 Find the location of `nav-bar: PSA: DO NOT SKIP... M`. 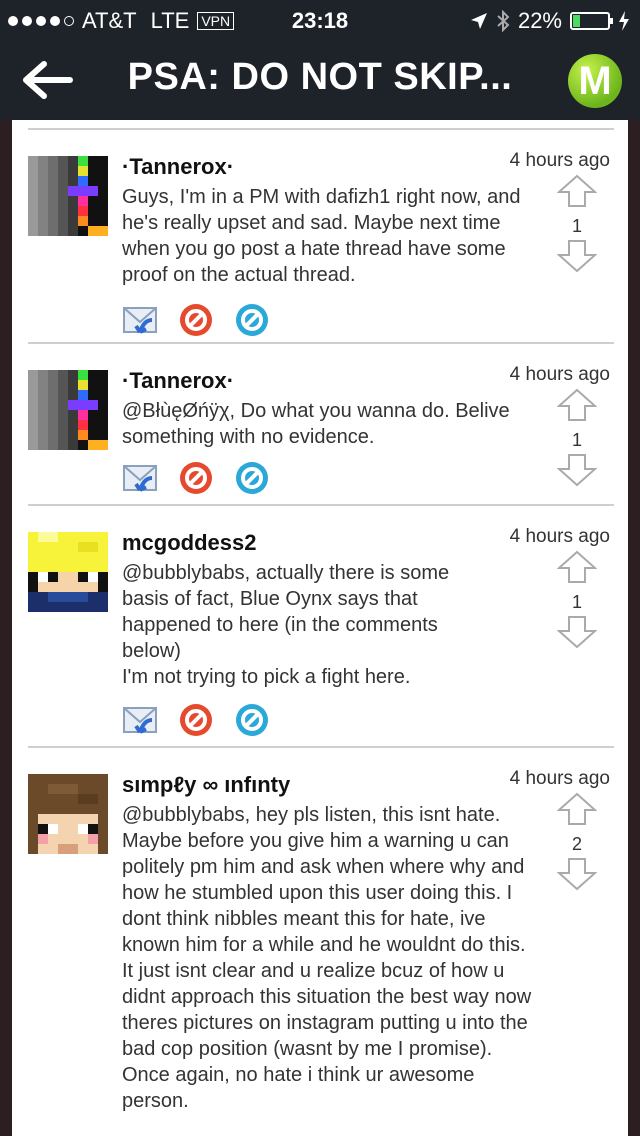

nav-bar: PSA: DO NOT SKIP... M is located at coordinates (320, 80).